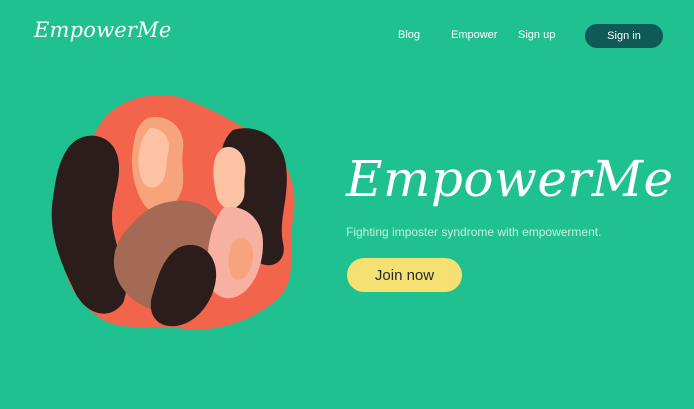 The image size is (694, 409). What do you see at coordinates (347, 36) in the screenshot?
I see `top-nav: Blog Empower Sign up Sign in` at bounding box center [347, 36].